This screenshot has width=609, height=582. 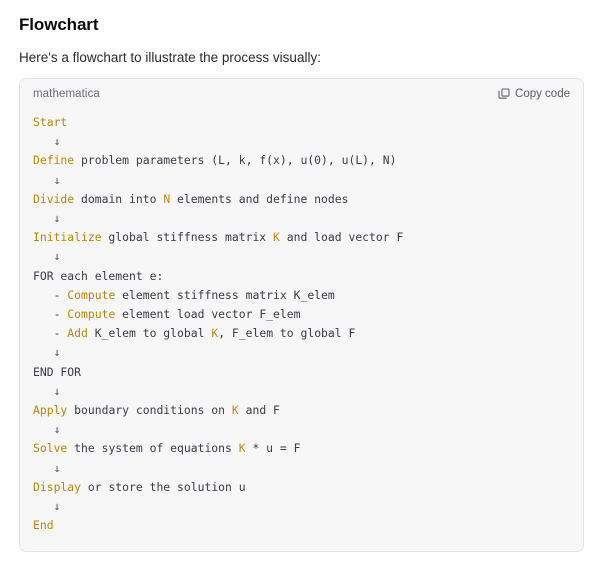 I want to click on copy-code-label: Copy code, so click(x=542, y=94).